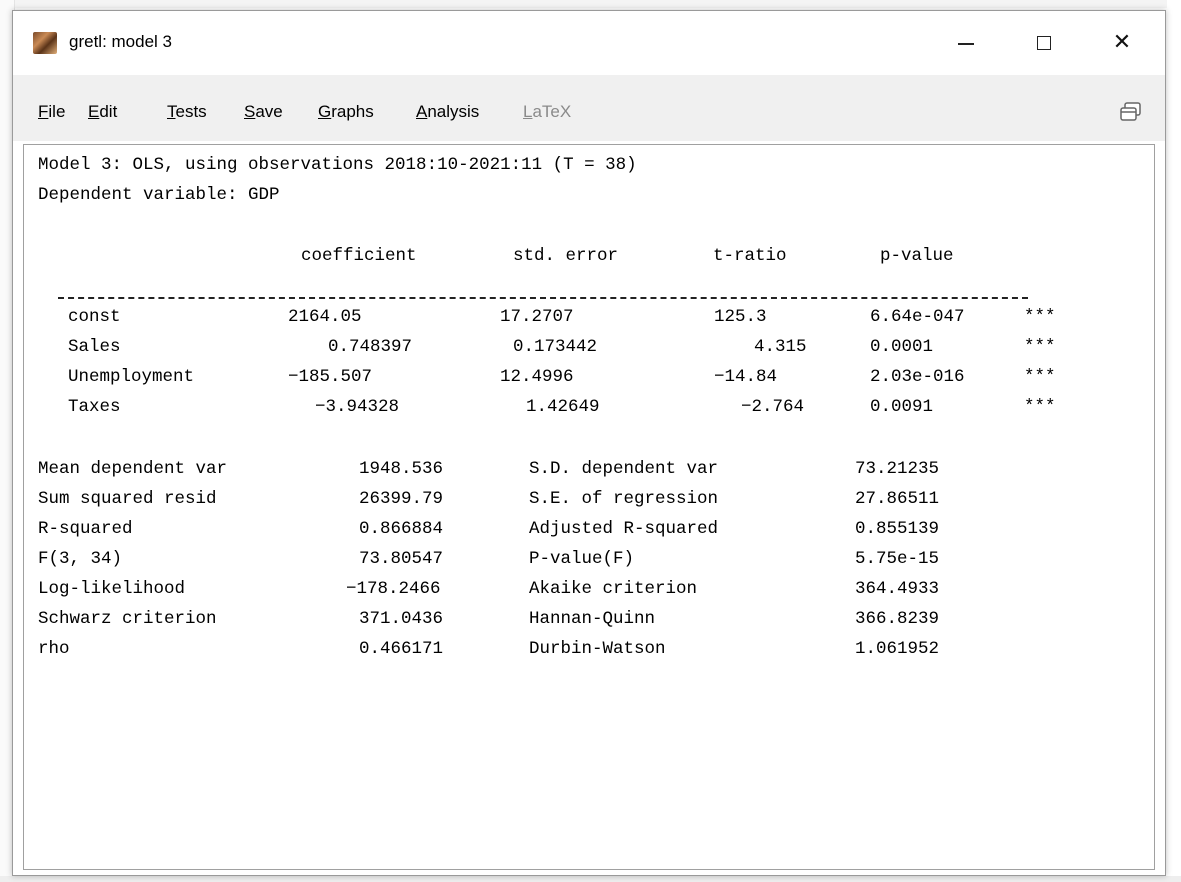 The image size is (1181, 882). What do you see at coordinates (45, 43) in the screenshot?
I see `gretl-app-icon` at bounding box center [45, 43].